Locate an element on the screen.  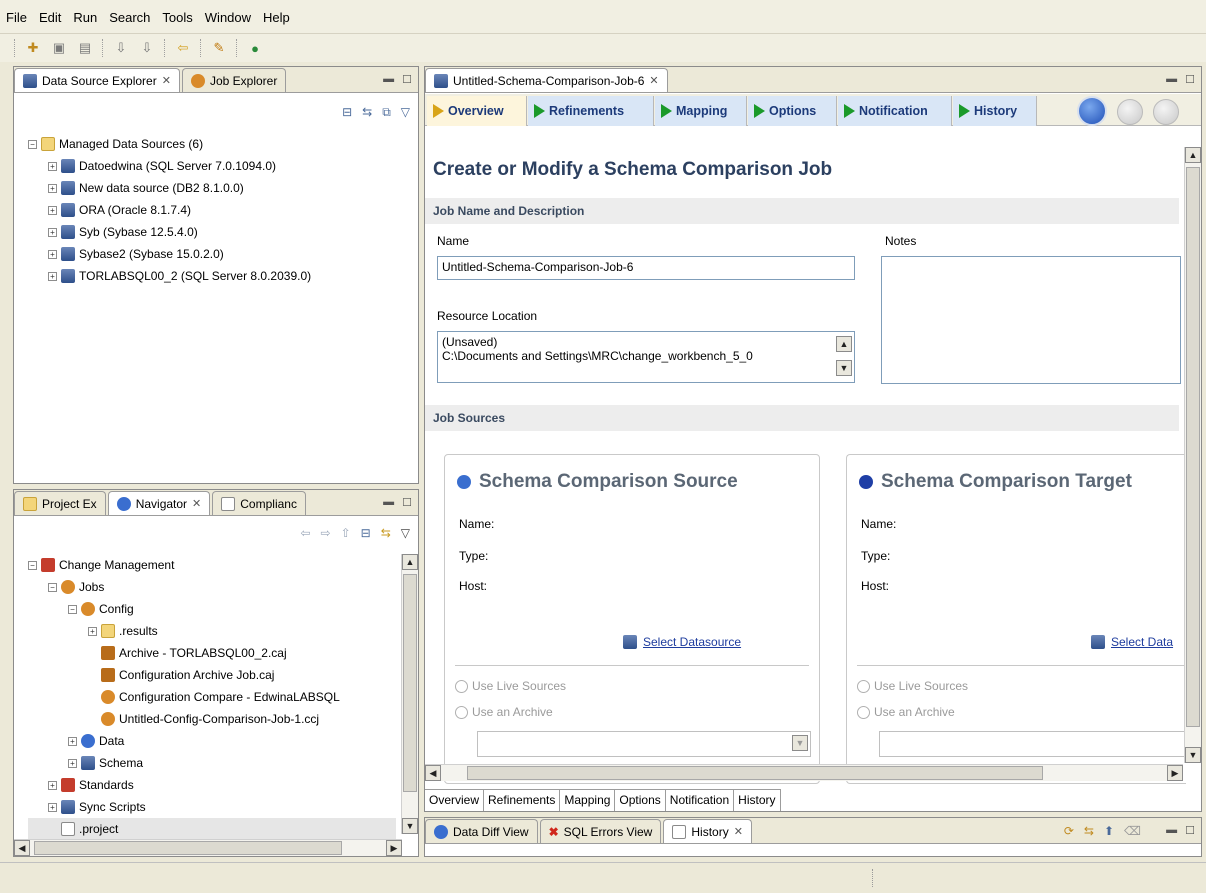
menu-file: File is located at coordinates (16, 17).